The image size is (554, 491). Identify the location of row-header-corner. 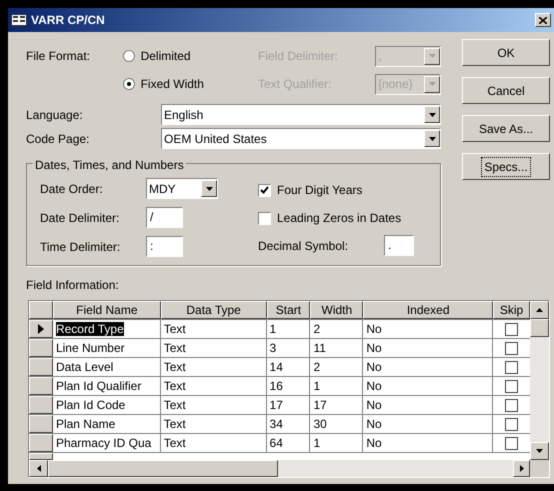
(41, 310).